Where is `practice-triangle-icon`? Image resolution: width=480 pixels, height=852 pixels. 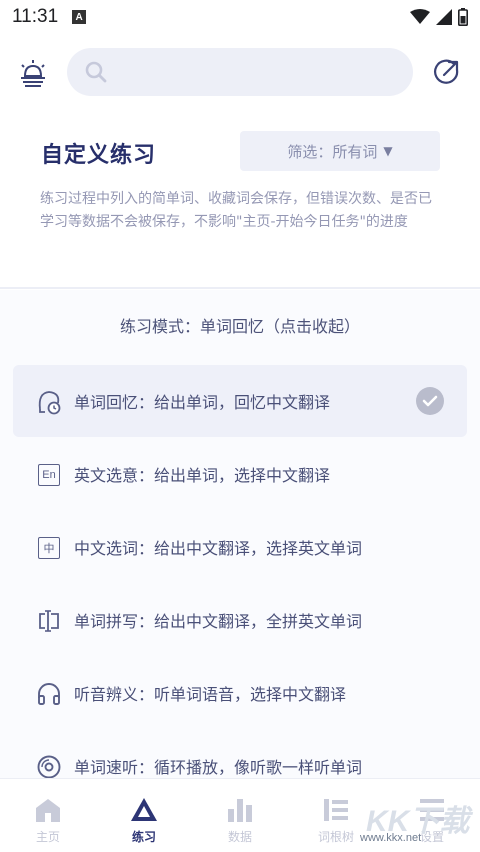
practice-triangle-icon is located at coordinates (144, 810).